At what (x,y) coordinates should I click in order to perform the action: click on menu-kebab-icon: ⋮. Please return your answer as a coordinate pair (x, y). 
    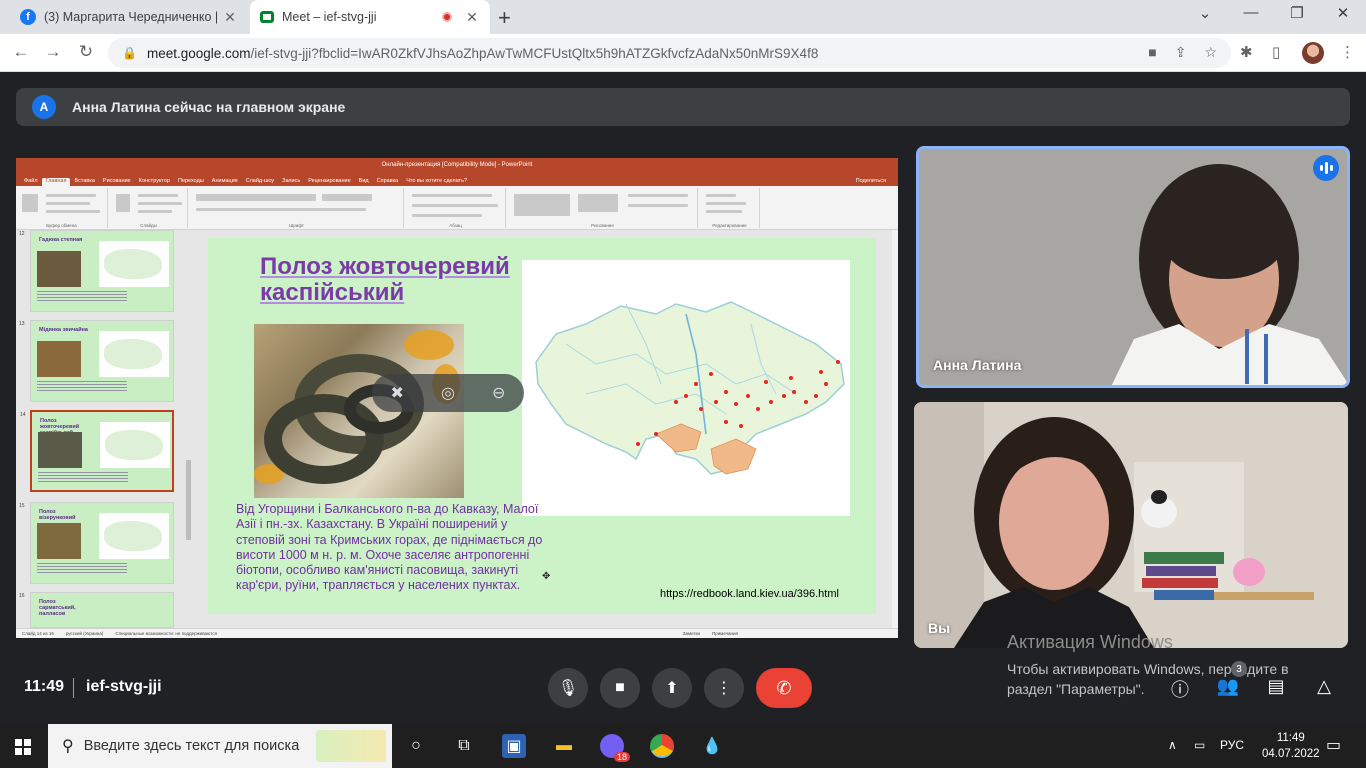
    Looking at the image, I should click on (1347, 52).